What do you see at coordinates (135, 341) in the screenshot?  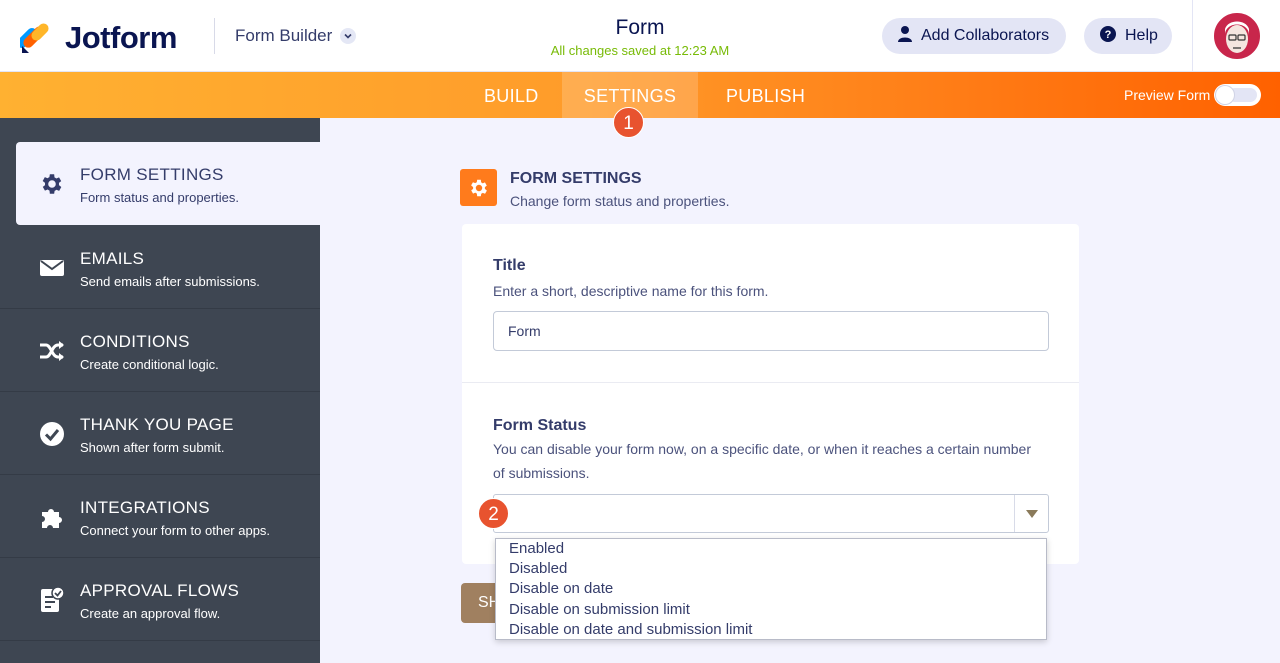 I see `sidebar-item-title: CONDITIONS` at bounding box center [135, 341].